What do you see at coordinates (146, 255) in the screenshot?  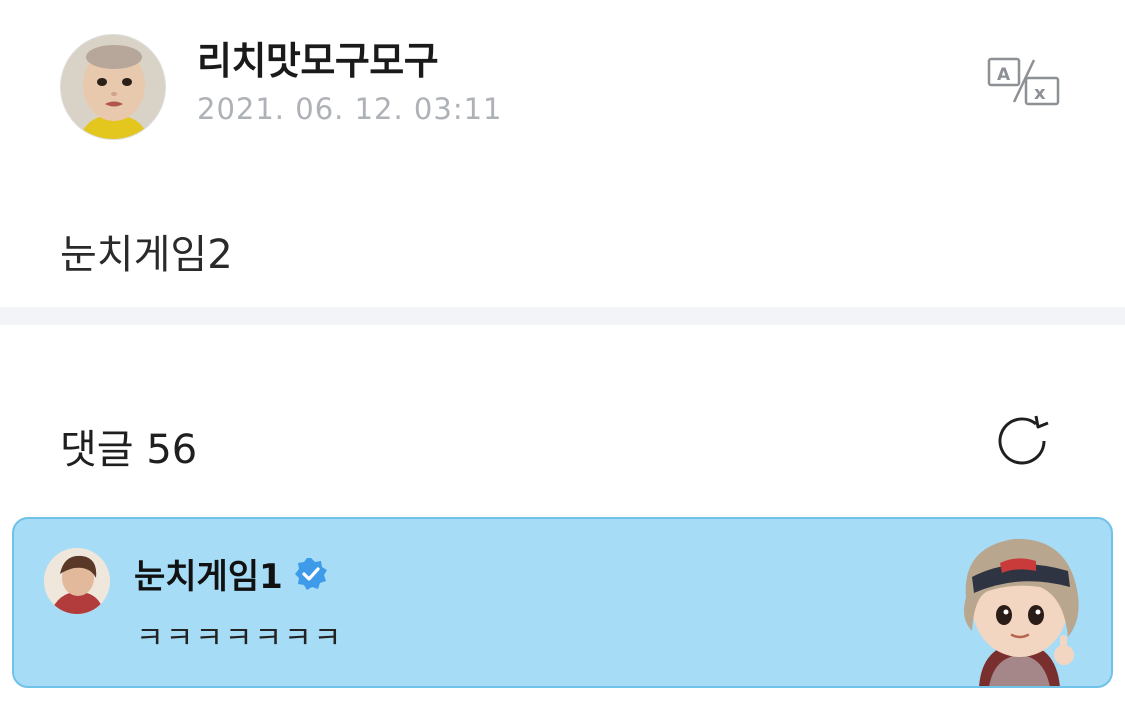 I see `post-body-text: 눈치게임2` at bounding box center [146, 255].